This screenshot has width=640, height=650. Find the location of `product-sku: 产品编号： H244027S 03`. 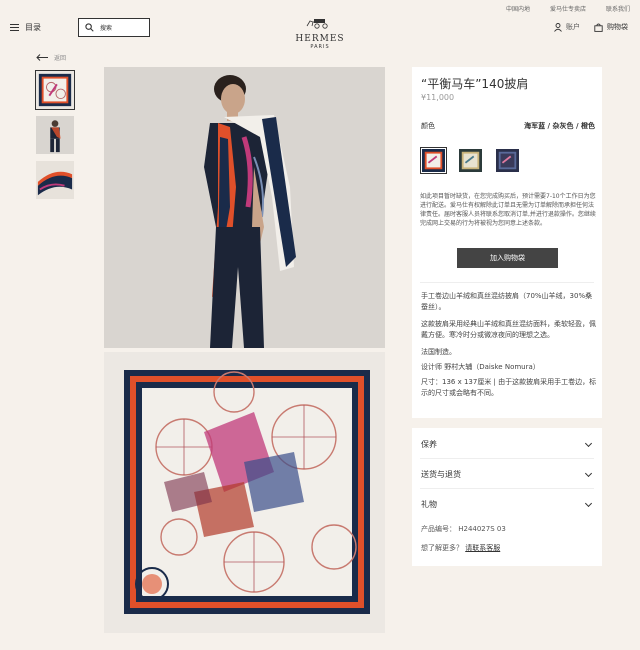

product-sku: 产品编号： H244027S 03 is located at coordinates (463, 529).